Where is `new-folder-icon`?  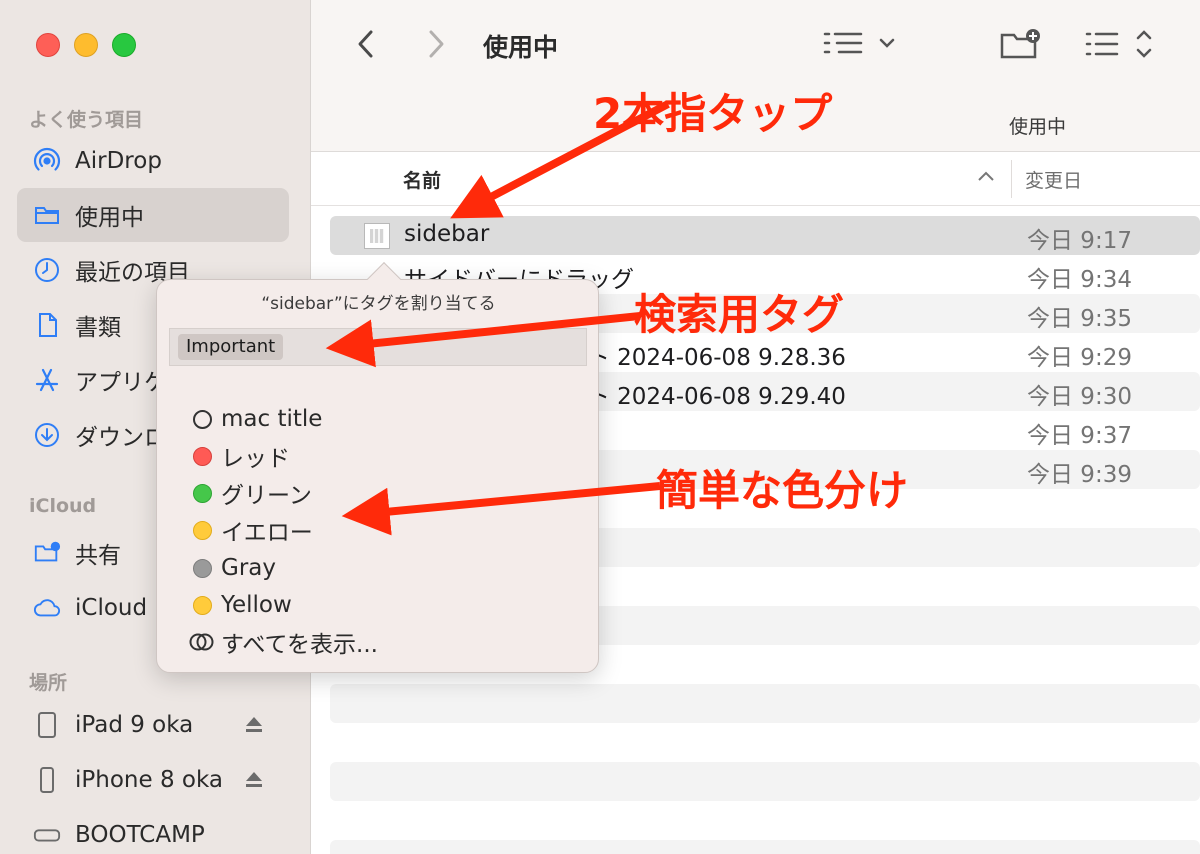
new-folder-icon is located at coordinates (1020, 44).